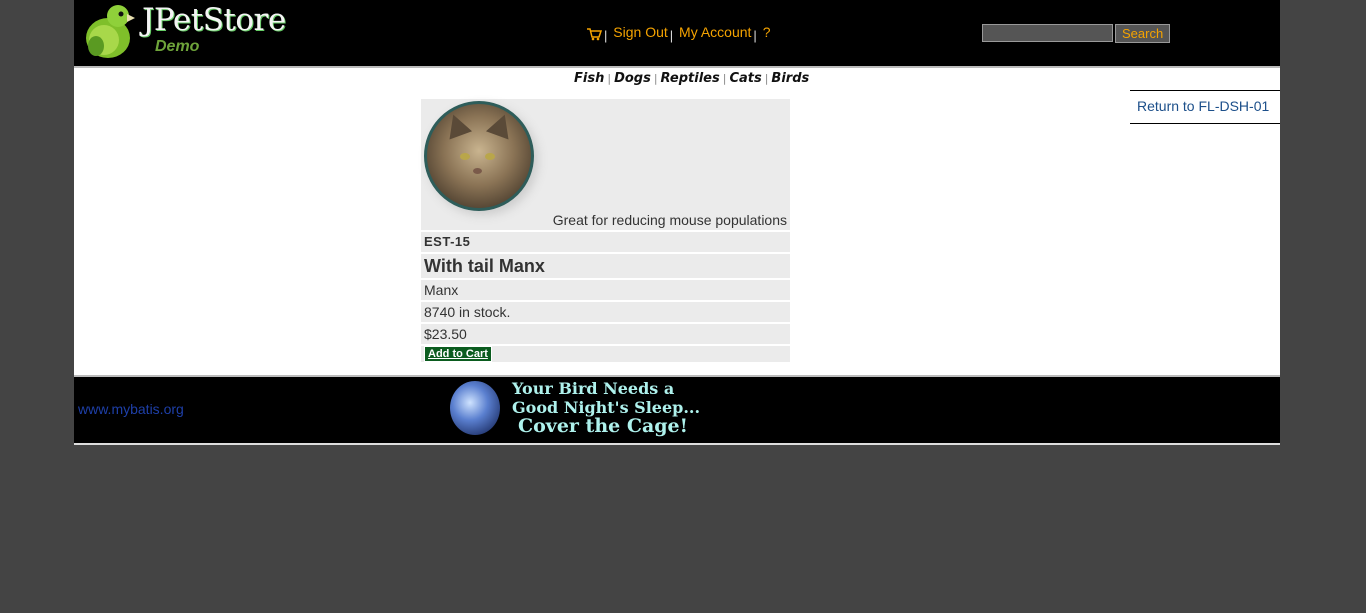  Describe the element at coordinates (632, 78) in the screenshot. I see `quick-link-dogs: Dogs` at that location.